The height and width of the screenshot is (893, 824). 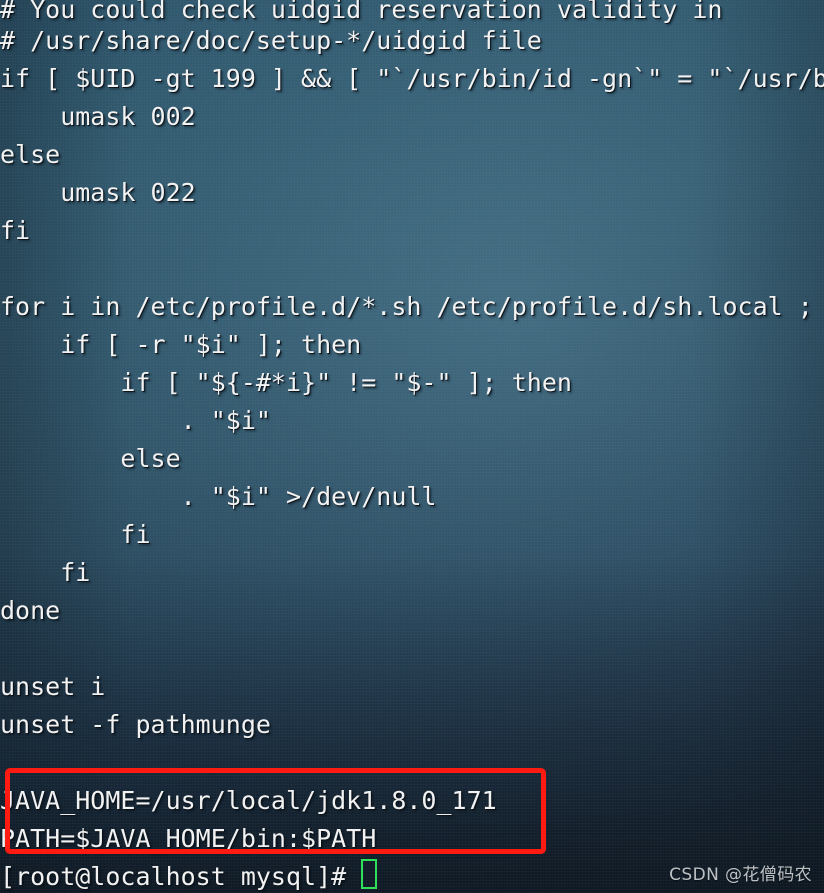 I want to click on terminal-line: done, so click(x=30, y=610).